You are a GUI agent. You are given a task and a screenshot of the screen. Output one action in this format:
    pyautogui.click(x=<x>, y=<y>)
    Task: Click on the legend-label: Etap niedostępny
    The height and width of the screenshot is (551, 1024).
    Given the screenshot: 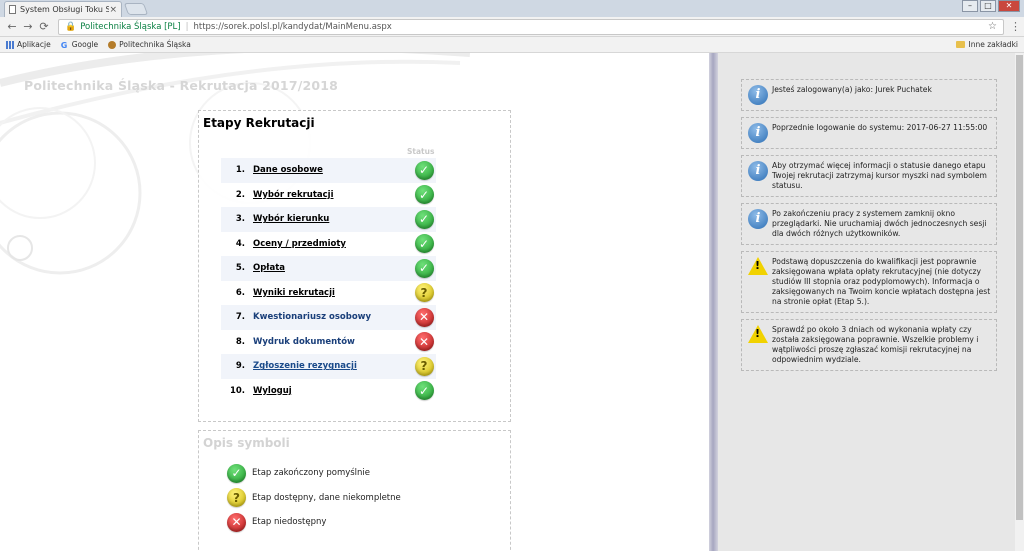 What is the action you would take?
    pyautogui.click(x=289, y=522)
    